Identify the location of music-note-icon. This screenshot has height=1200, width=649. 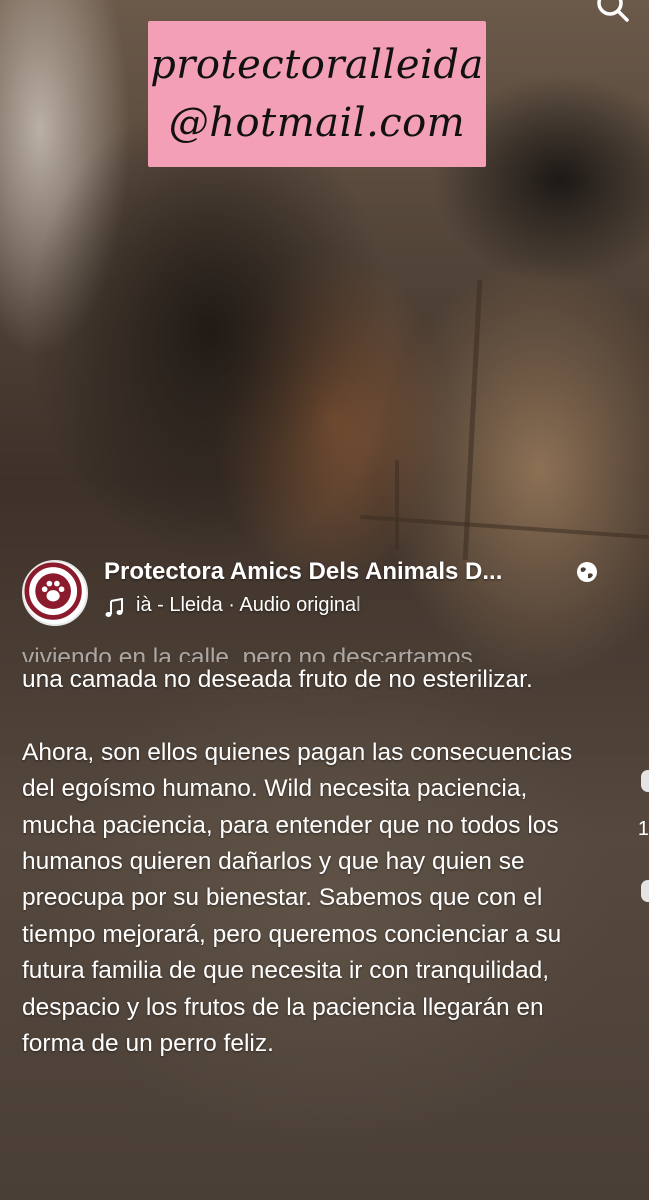
(114, 607).